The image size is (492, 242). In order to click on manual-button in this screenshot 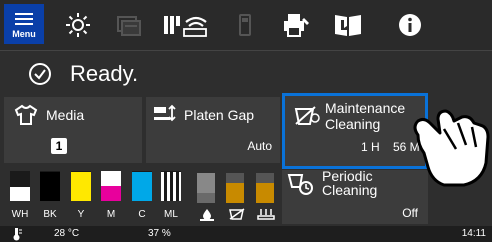, I will do `click(348, 25)`.